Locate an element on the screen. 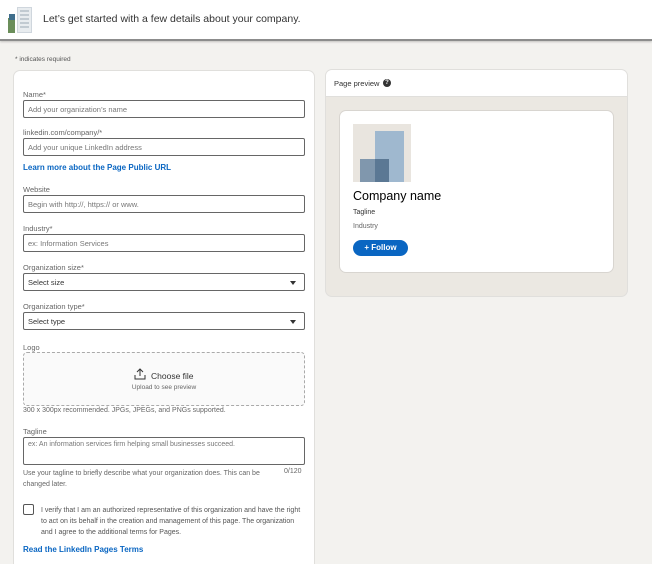 The height and width of the screenshot is (564, 652). tagline-counter: 0/120 is located at coordinates (293, 471).